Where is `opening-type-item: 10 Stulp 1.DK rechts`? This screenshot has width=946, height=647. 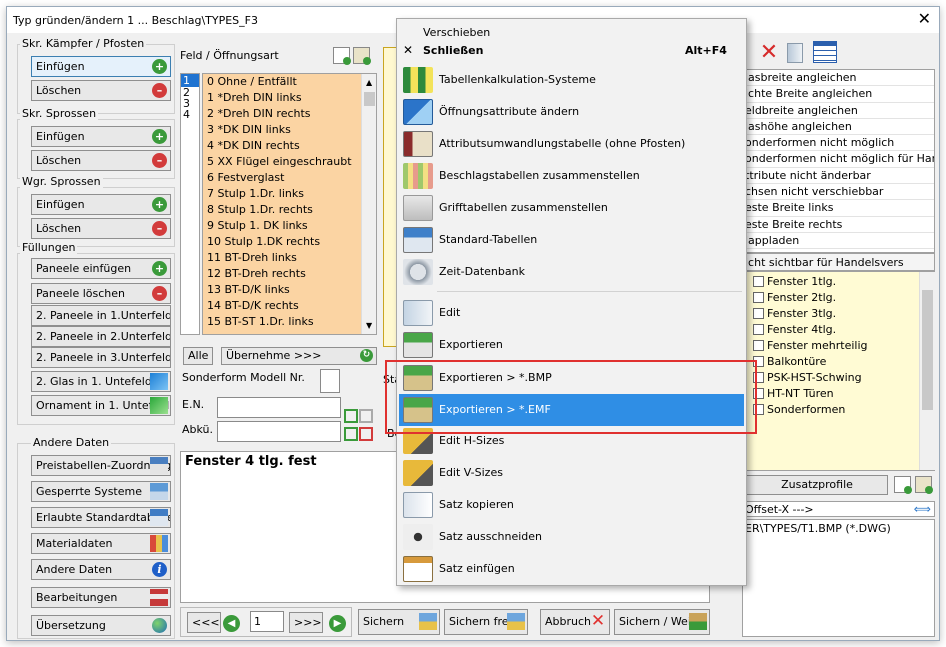 opening-type-item: 10 Stulp 1.DK rechts is located at coordinates (282, 242).